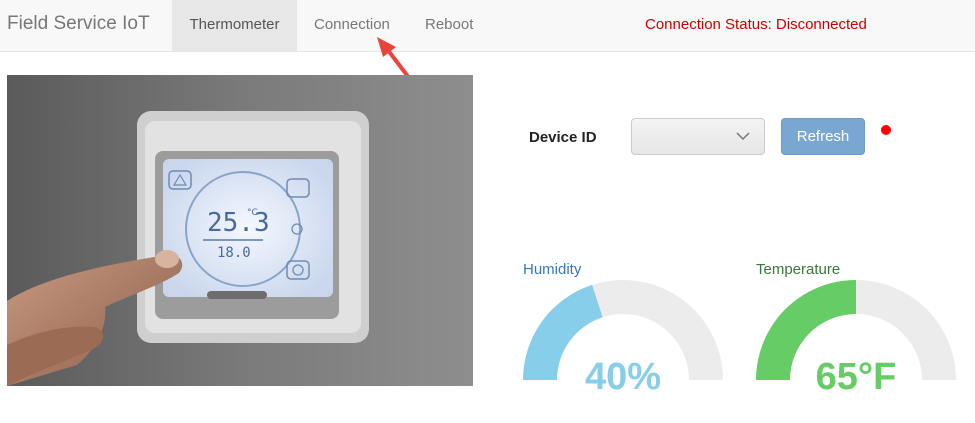 The width and height of the screenshot is (975, 423). I want to click on humidity-title: Humidity, so click(552, 269).